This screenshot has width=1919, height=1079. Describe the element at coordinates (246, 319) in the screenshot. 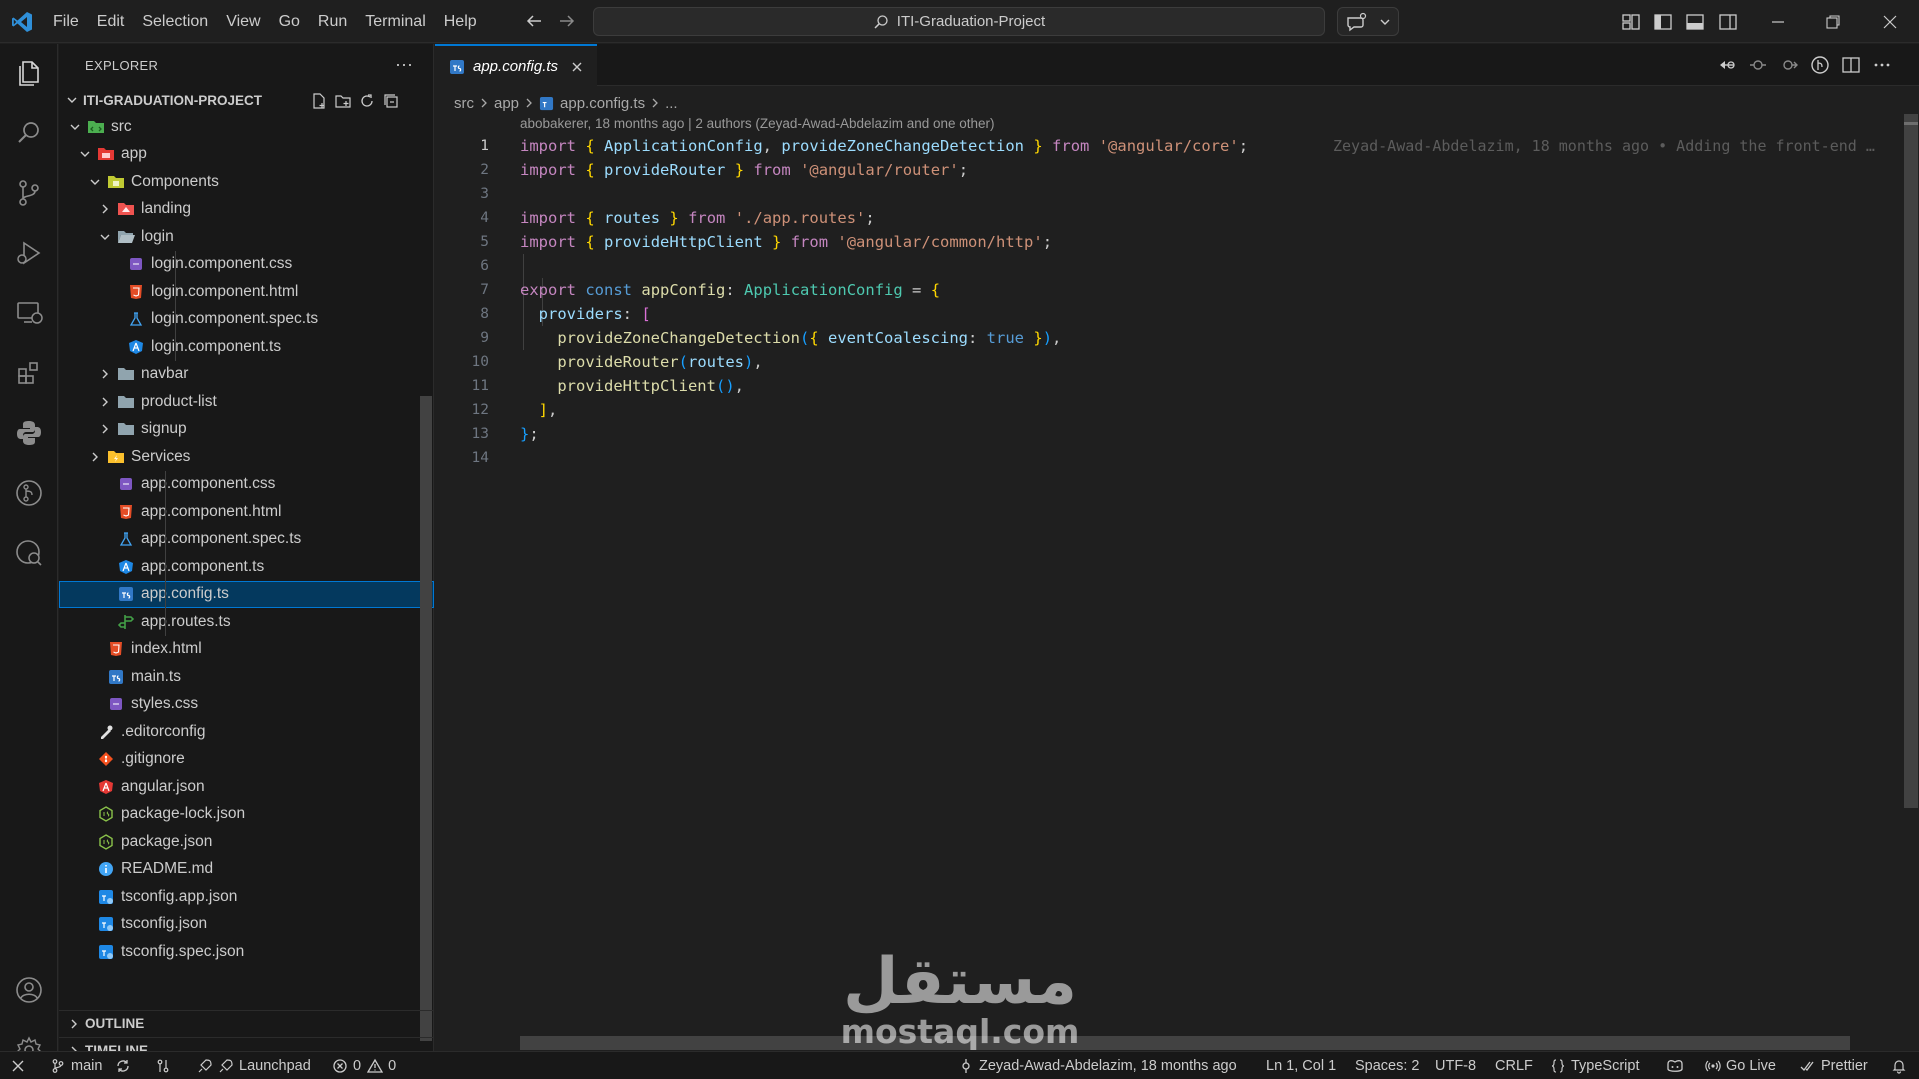

I see `tree-item-login-component-spec-ts: login.component.spec.ts` at that location.